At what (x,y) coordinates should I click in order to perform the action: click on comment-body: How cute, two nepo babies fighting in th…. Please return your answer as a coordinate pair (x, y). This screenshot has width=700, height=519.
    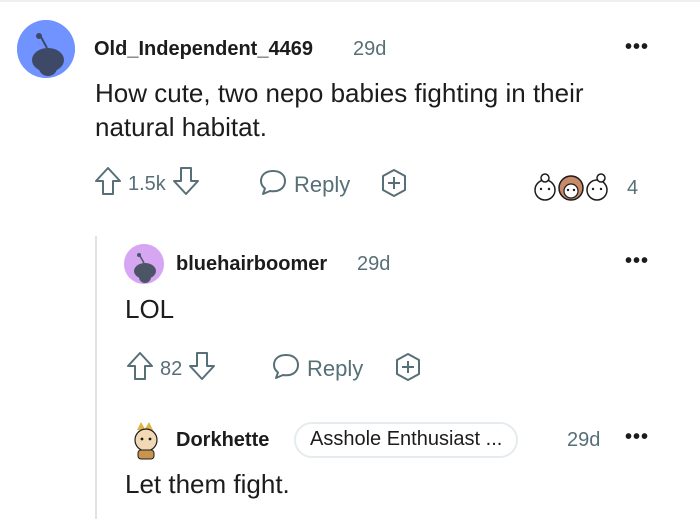
    Looking at the image, I should click on (339, 110).